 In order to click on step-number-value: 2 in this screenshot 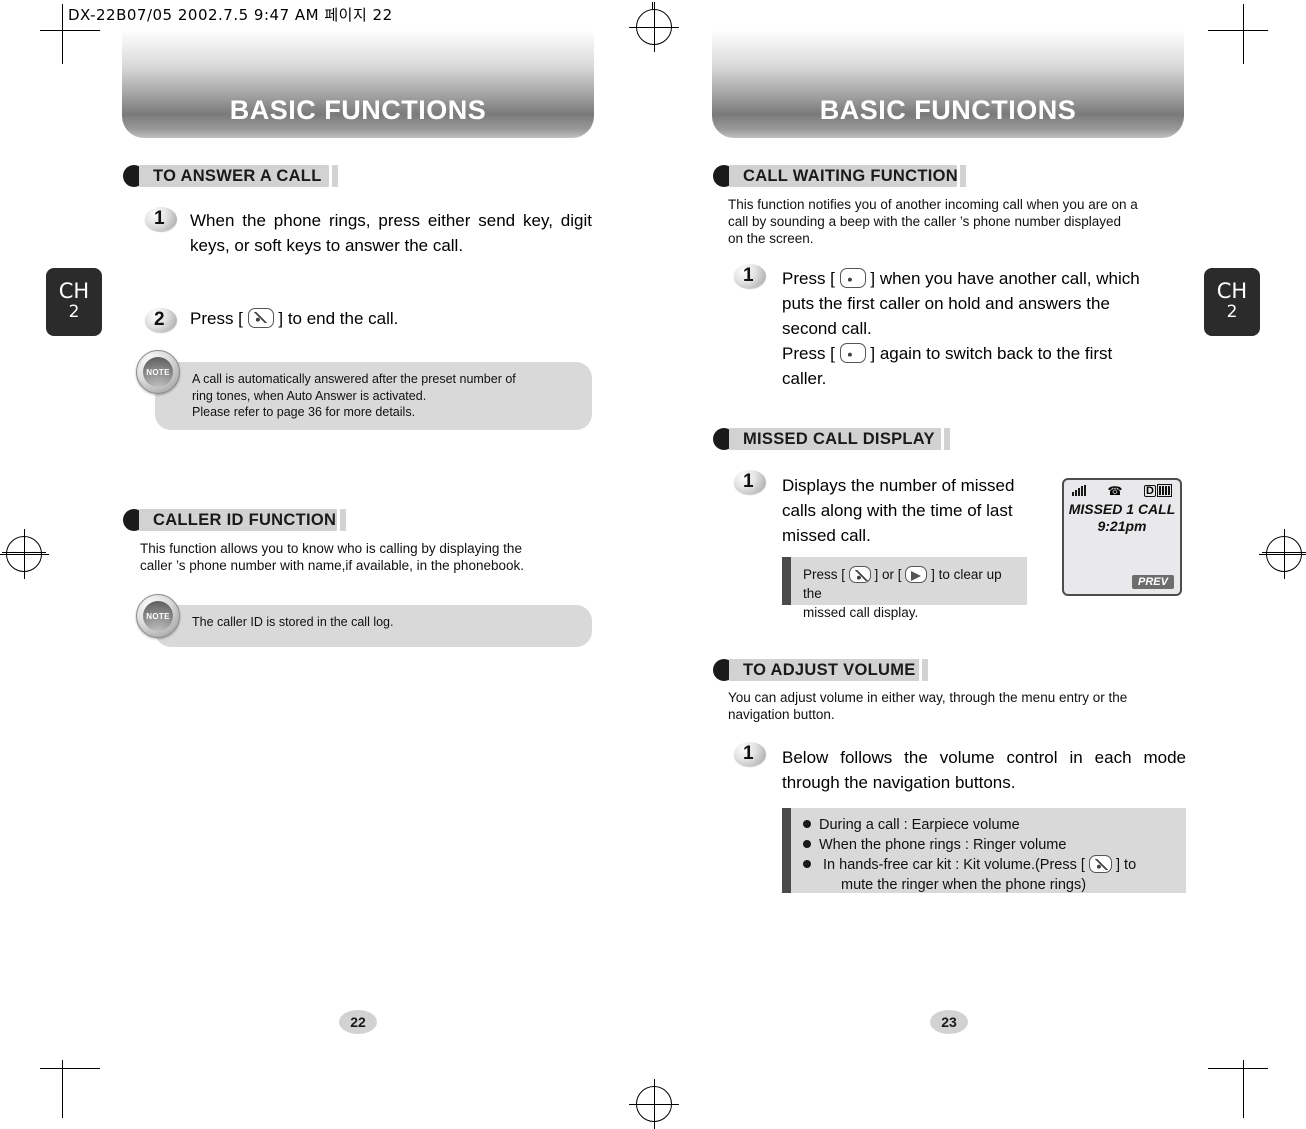, I will do `click(159, 319)`.